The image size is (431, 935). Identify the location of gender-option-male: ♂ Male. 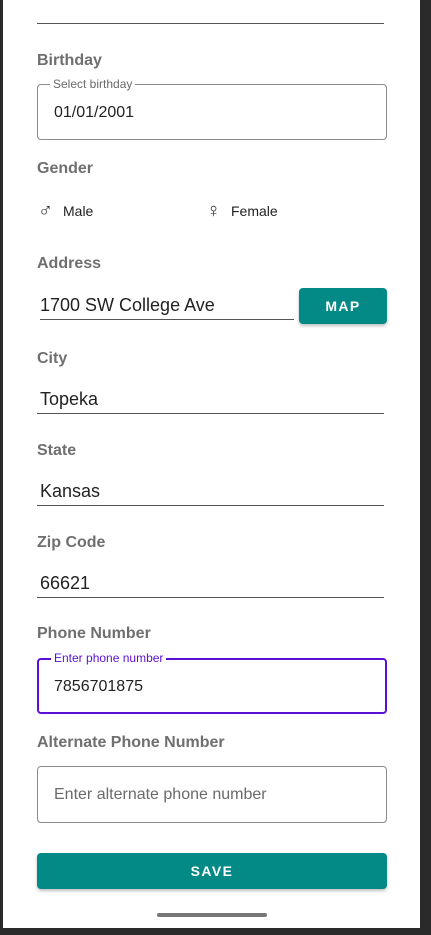
(65, 211).